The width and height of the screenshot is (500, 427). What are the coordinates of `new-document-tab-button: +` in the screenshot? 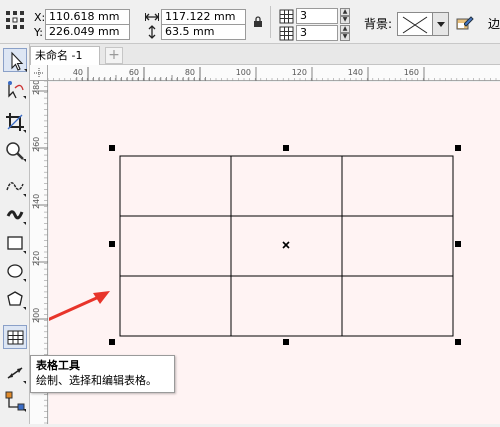 It's located at (114, 55).